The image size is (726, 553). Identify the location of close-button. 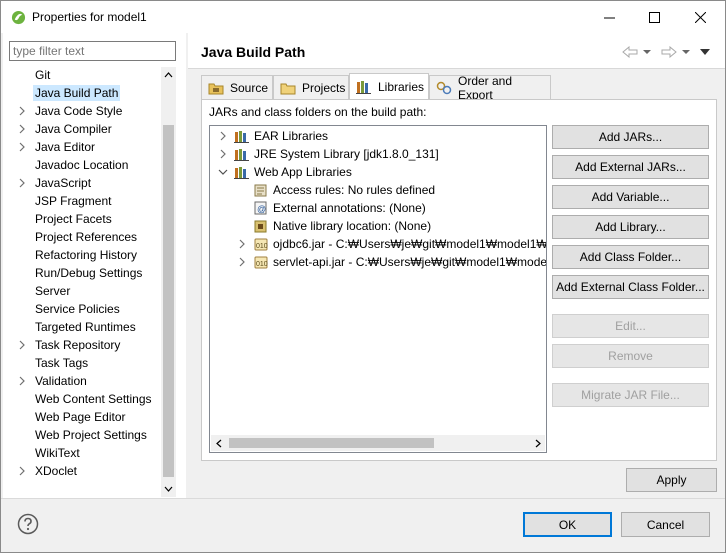
(700, 17).